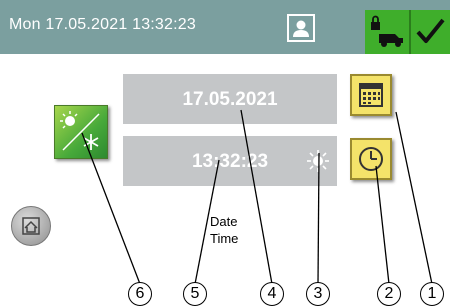 This screenshot has height=306, width=450. What do you see at coordinates (318, 294) in the screenshot?
I see `callout-3: 3` at bounding box center [318, 294].